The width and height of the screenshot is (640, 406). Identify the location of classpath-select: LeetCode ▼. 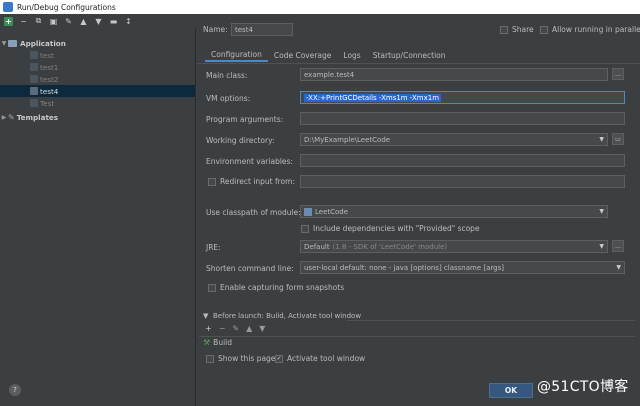
(454, 211).